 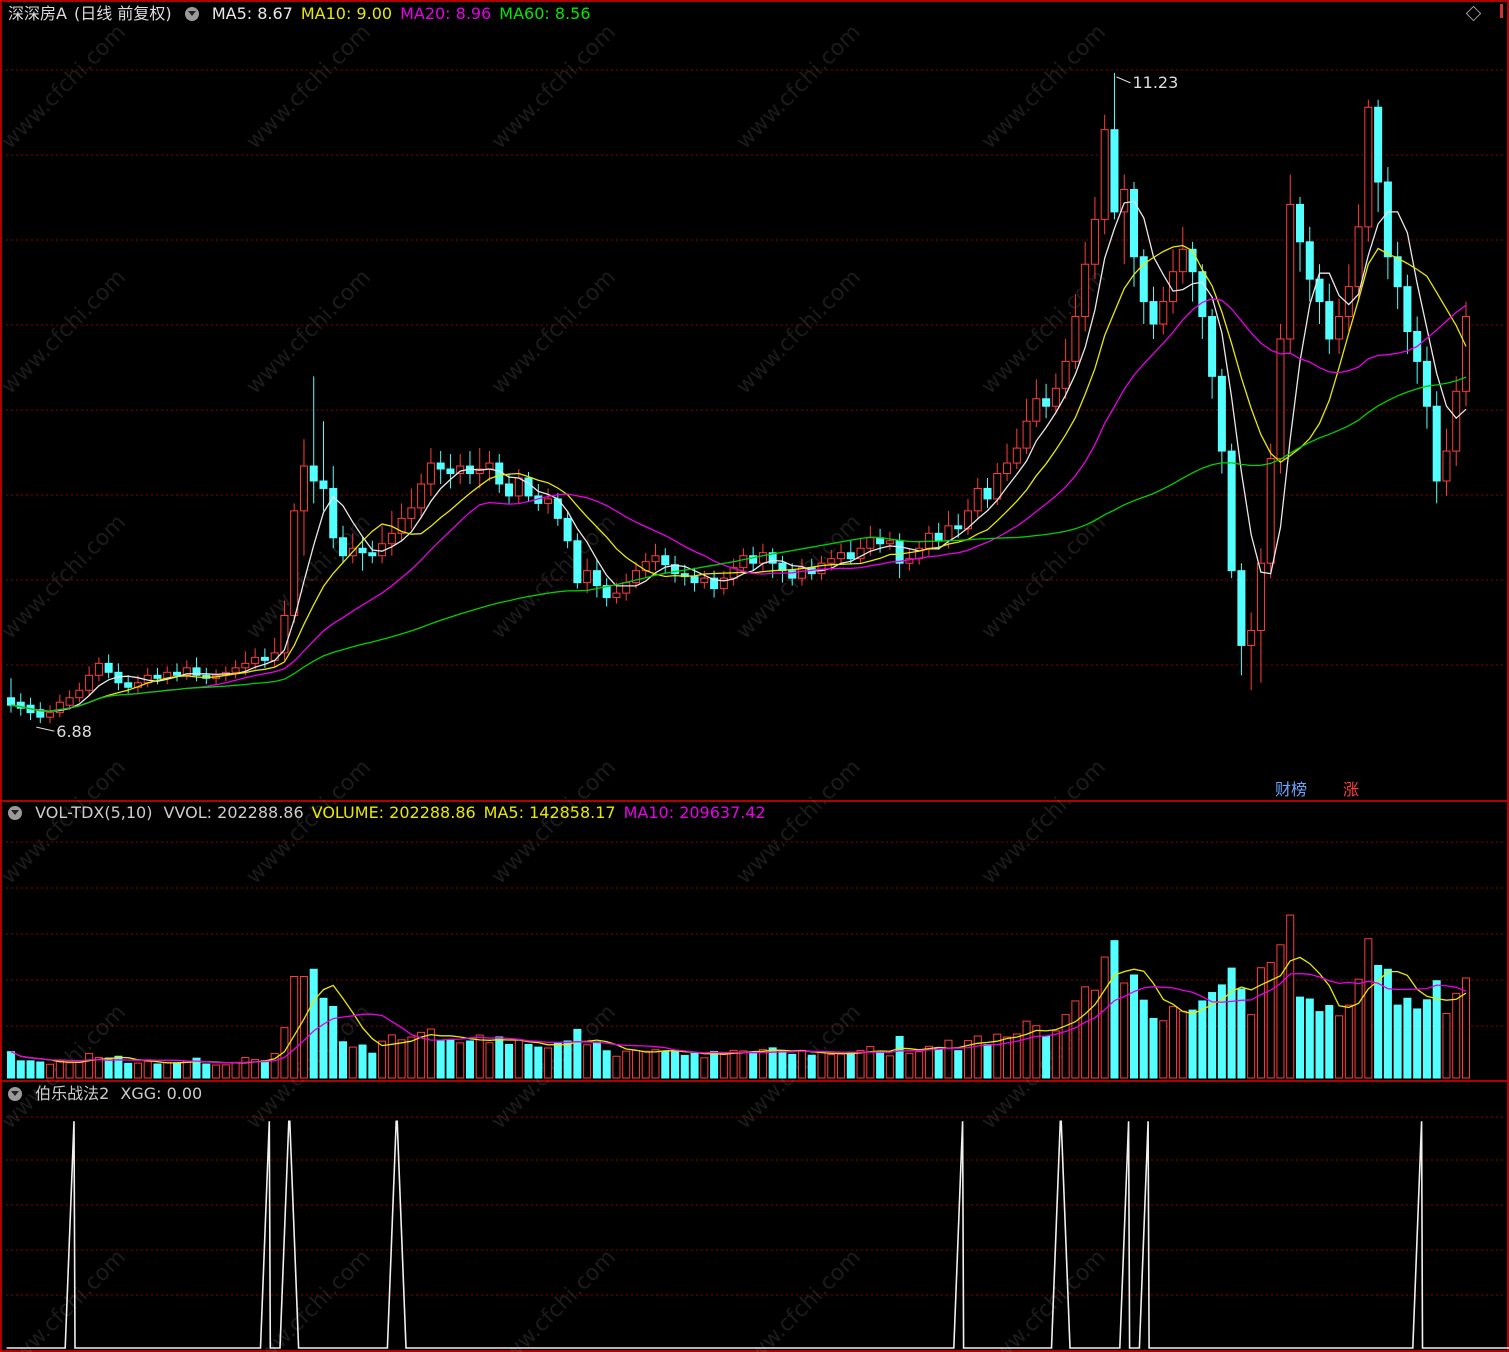 I want to click on stock-name: 深深房A, so click(x=37, y=13).